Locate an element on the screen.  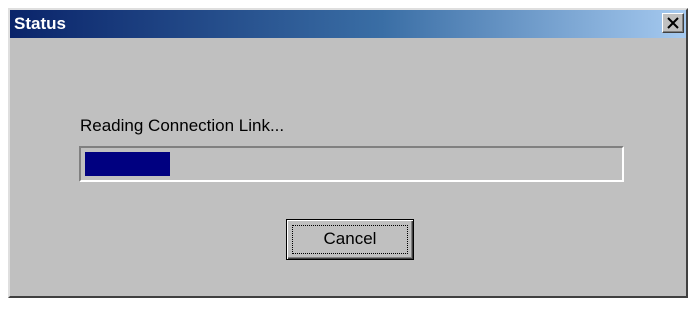
progress-fill is located at coordinates (127, 164).